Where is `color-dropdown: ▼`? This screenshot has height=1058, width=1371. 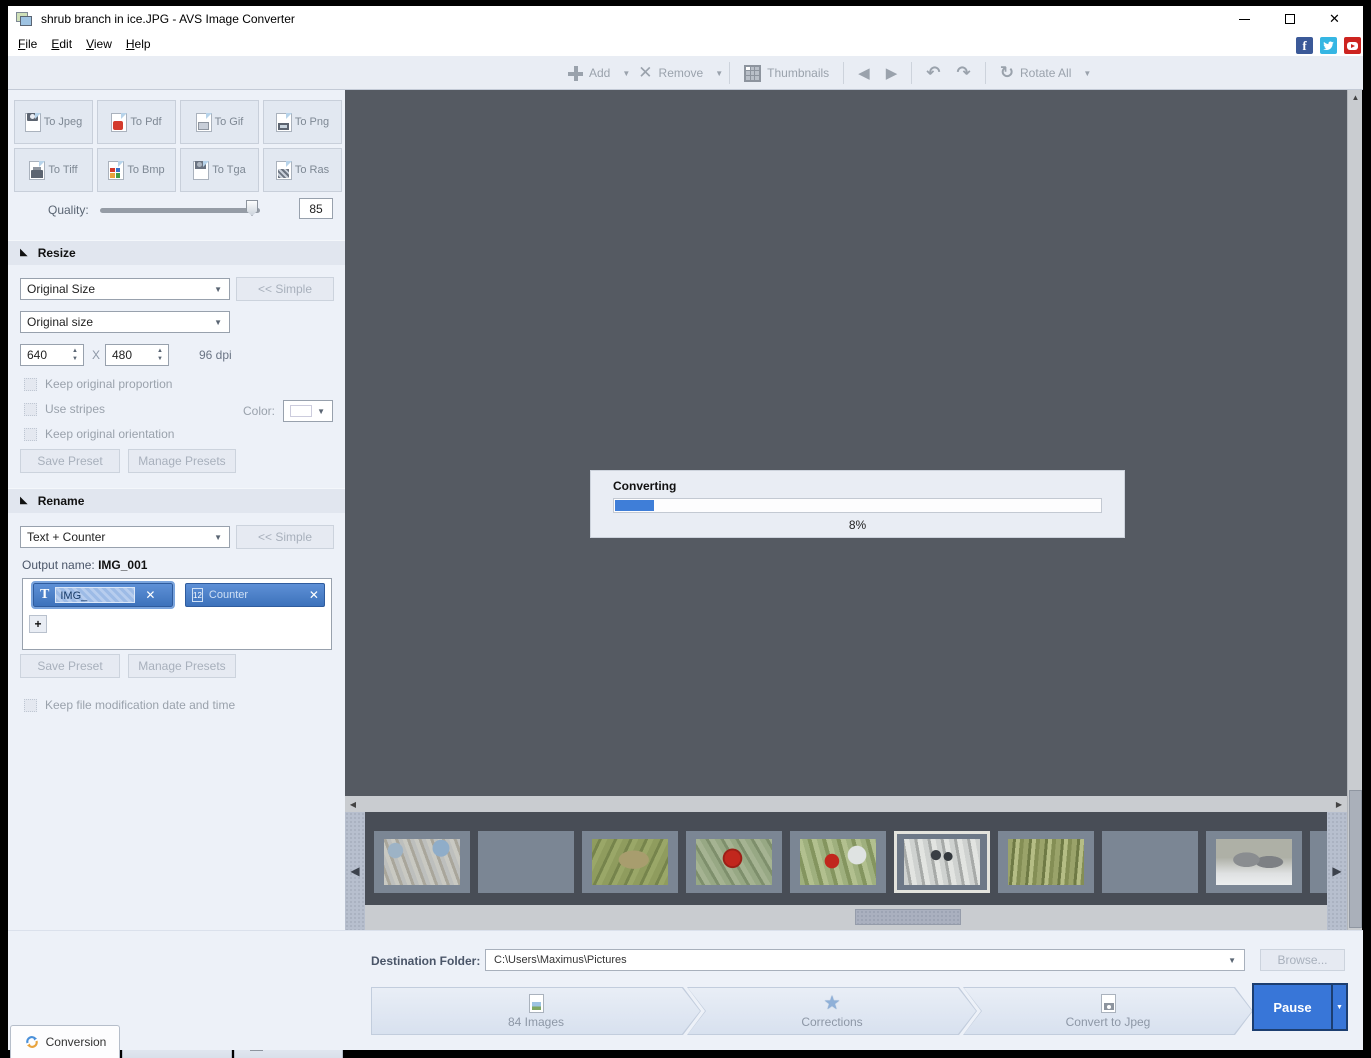 color-dropdown: ▼ is located at coordinates (308, 411).